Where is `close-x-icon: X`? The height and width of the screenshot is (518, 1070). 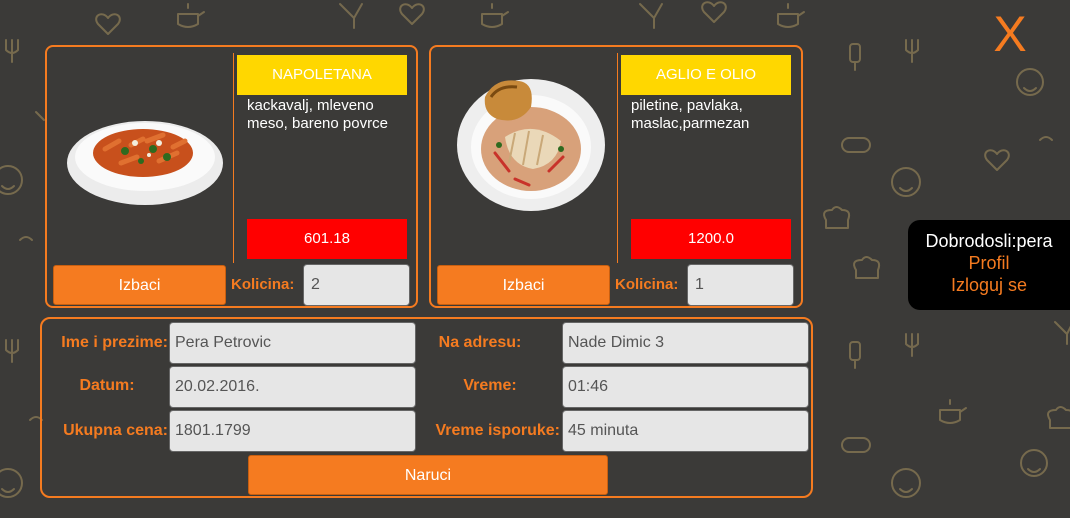 close-x-icon: X is located at coordinates (1010, 34).